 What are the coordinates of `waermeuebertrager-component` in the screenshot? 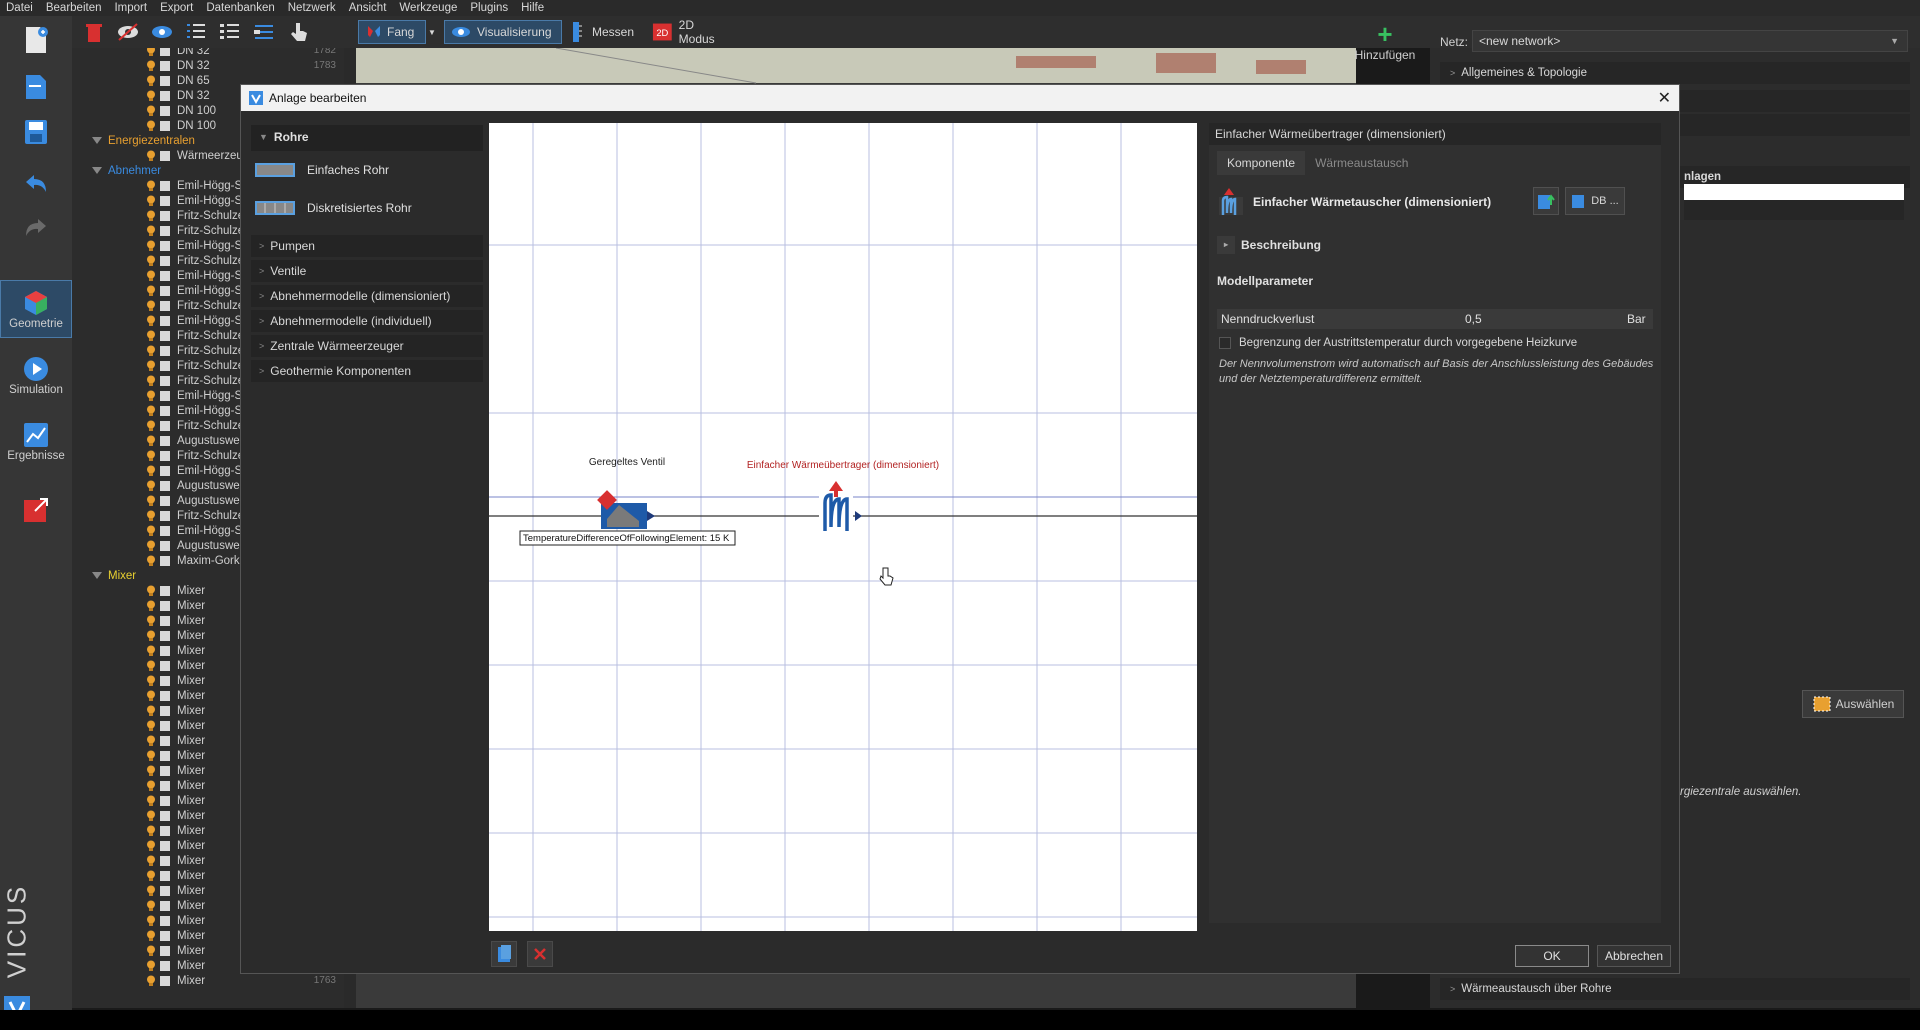 It's located at (840, 507).